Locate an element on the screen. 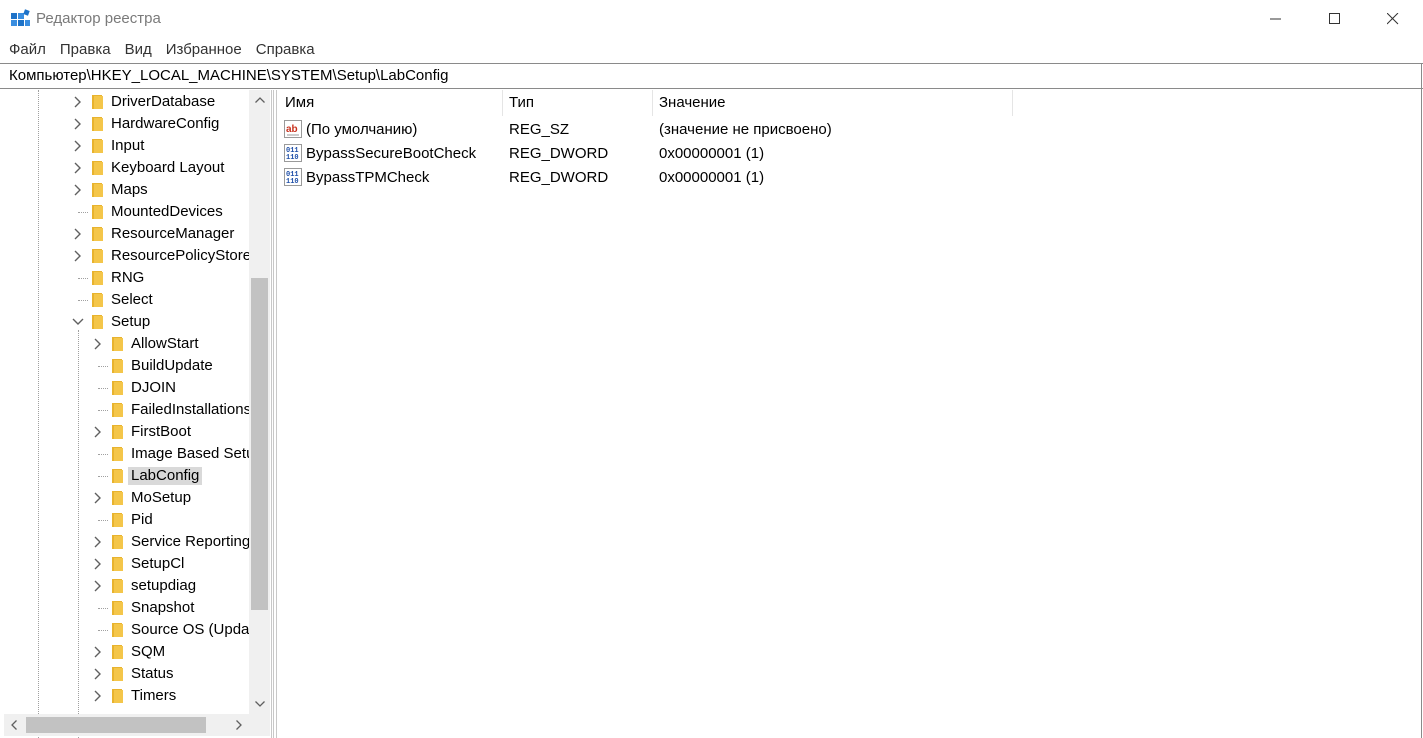 This screenshot has height=738, width=1423. tree-item-select: Select is located at coordinates (136, 300).